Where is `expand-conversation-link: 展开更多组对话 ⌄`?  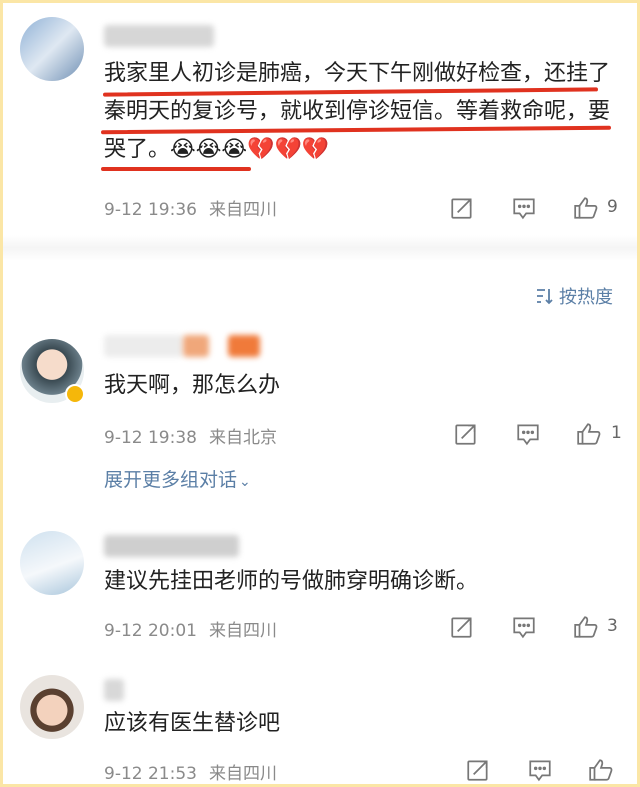
expand-conversation-link: 展开更多组对话 ⌄ is located at coordinates (177, 478).